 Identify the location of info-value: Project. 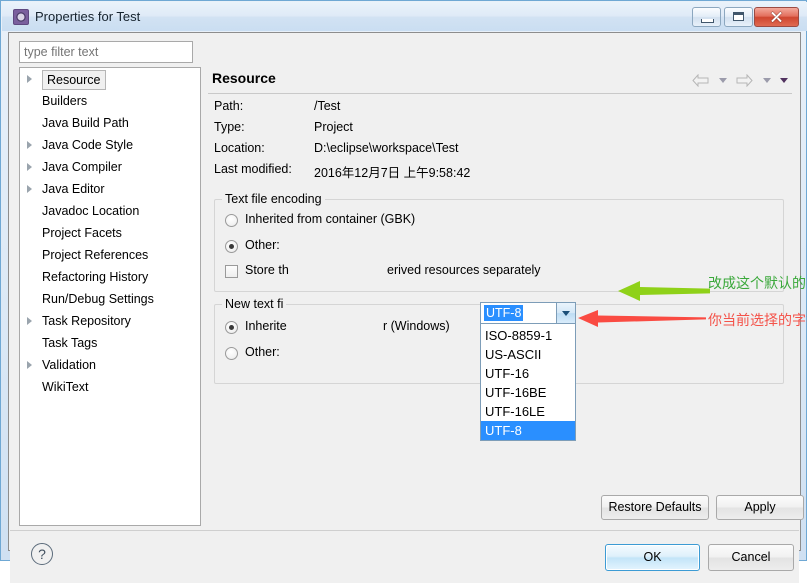
(333, 127).